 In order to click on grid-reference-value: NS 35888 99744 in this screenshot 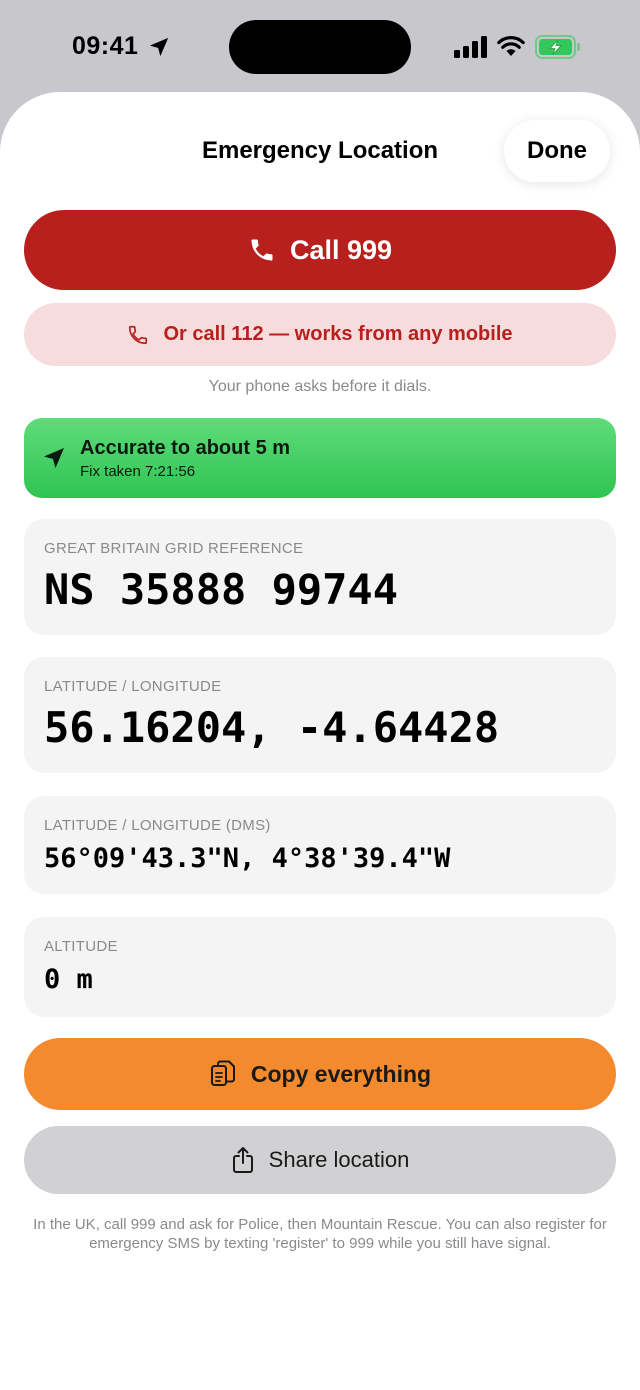, I will do `click(221, 589)`.